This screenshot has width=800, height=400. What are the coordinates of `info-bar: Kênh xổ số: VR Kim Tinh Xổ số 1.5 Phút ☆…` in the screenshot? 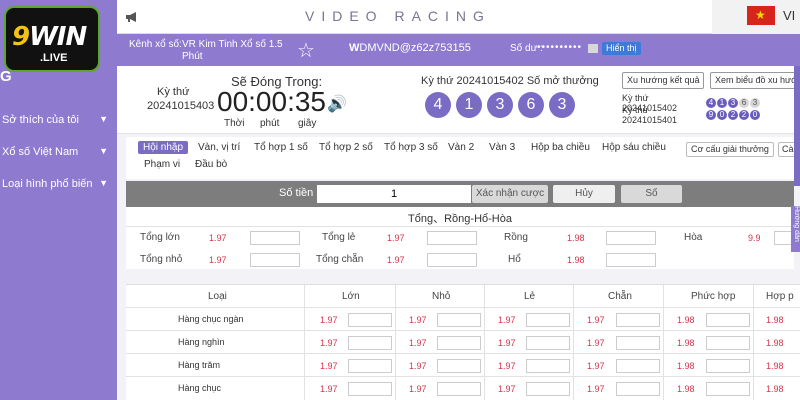 It's located at (458, 50).